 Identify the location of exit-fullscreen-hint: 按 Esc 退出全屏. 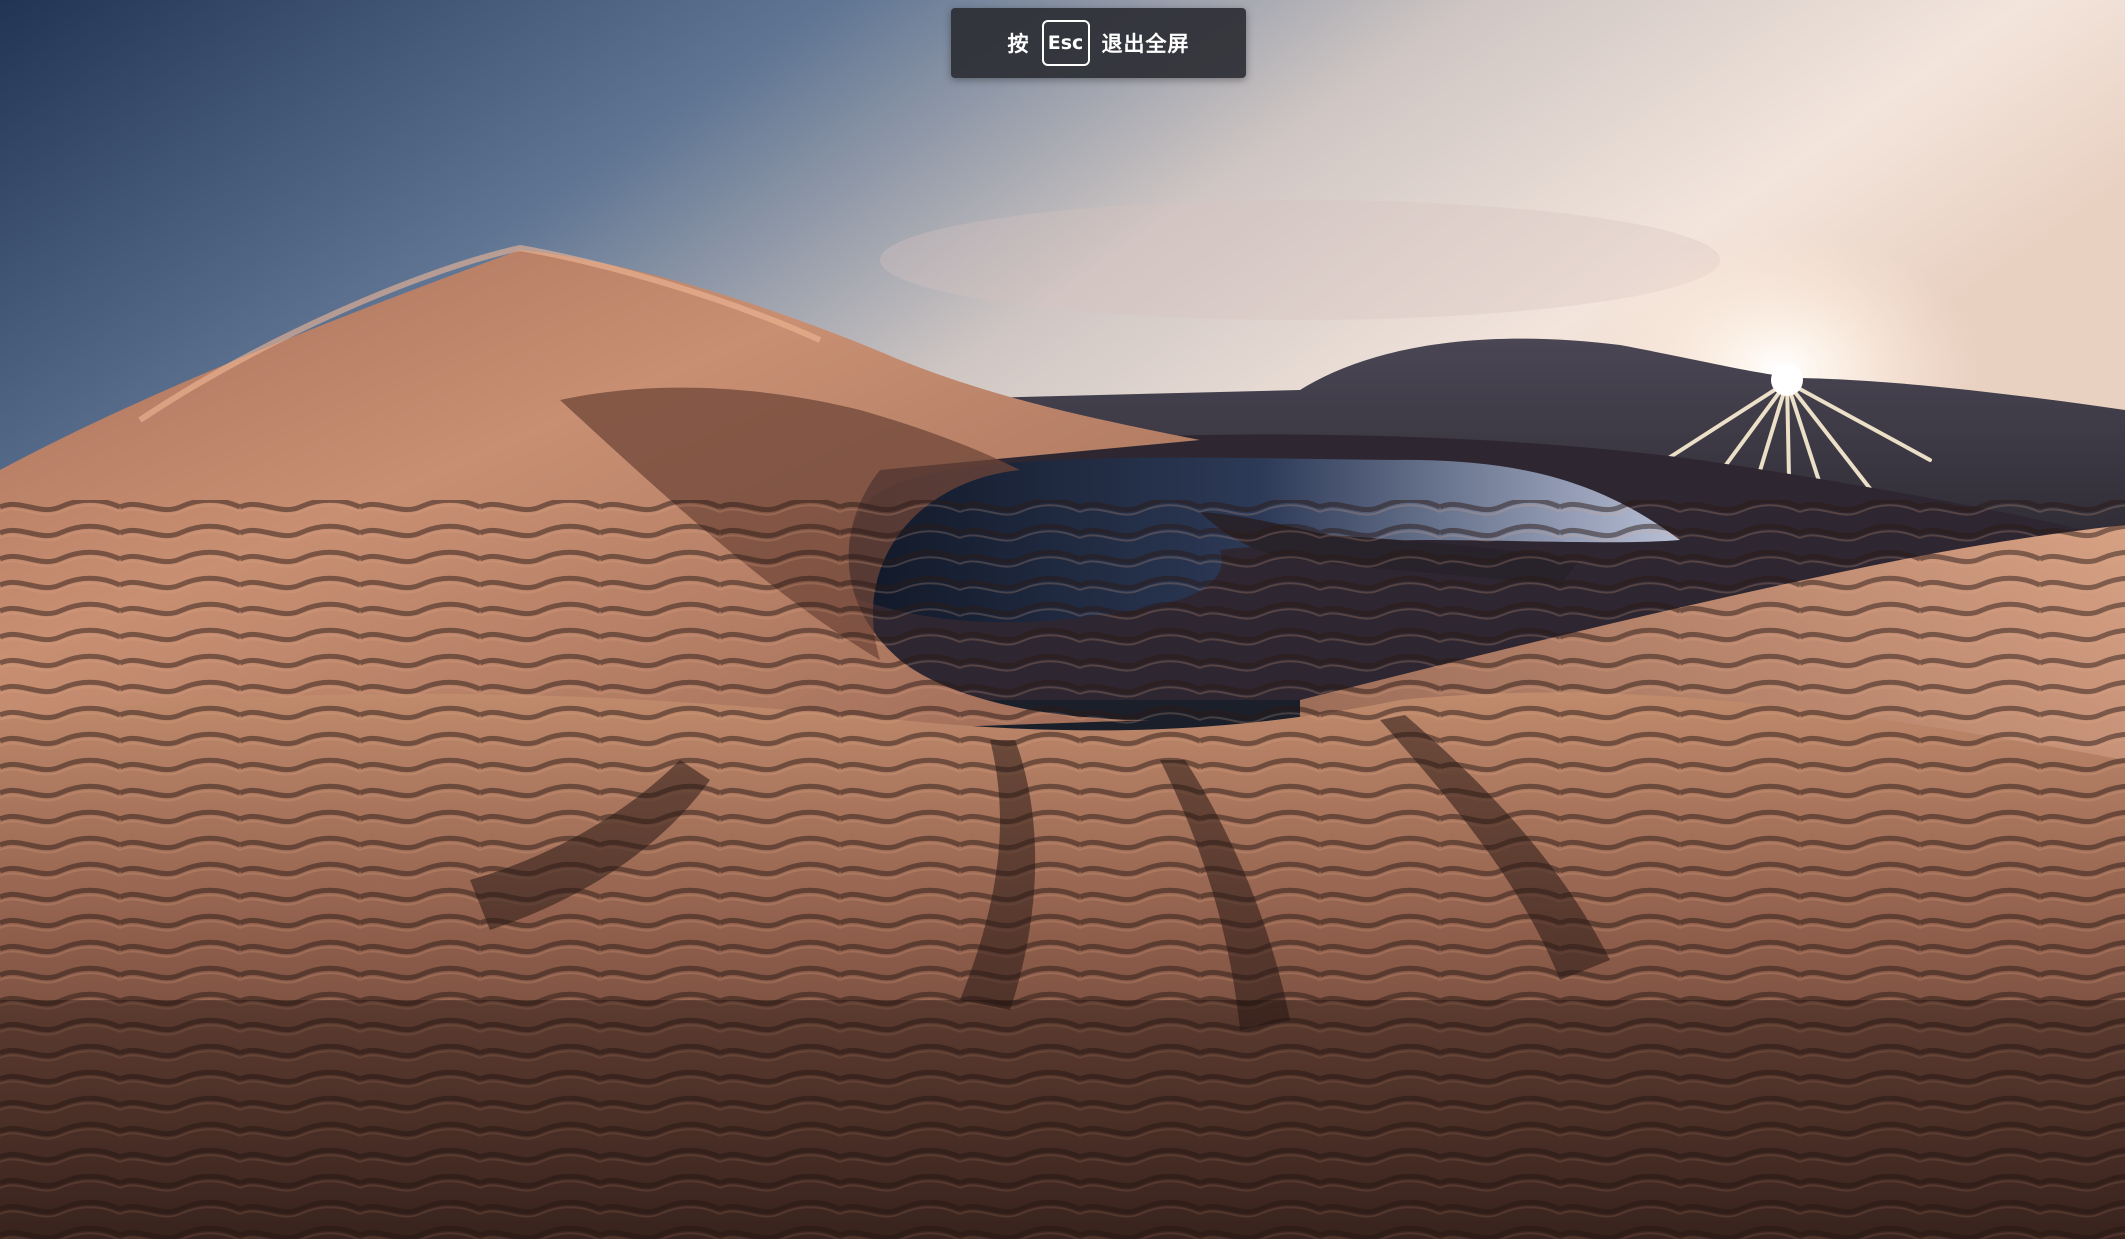
(1098, 43).